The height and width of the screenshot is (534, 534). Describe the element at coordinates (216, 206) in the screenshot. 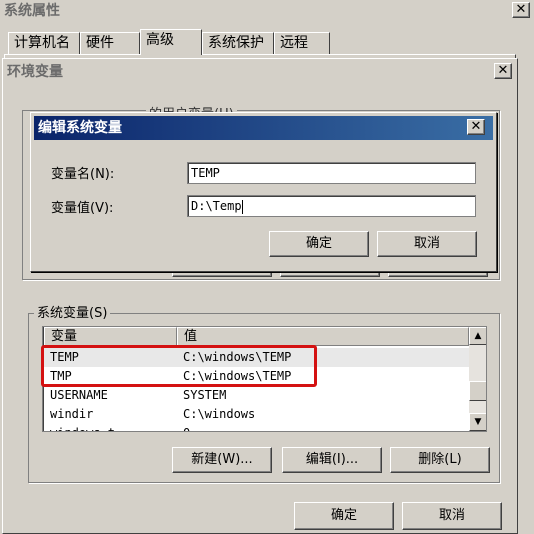

I see `variable-value-text: D:\Temp` at that location.